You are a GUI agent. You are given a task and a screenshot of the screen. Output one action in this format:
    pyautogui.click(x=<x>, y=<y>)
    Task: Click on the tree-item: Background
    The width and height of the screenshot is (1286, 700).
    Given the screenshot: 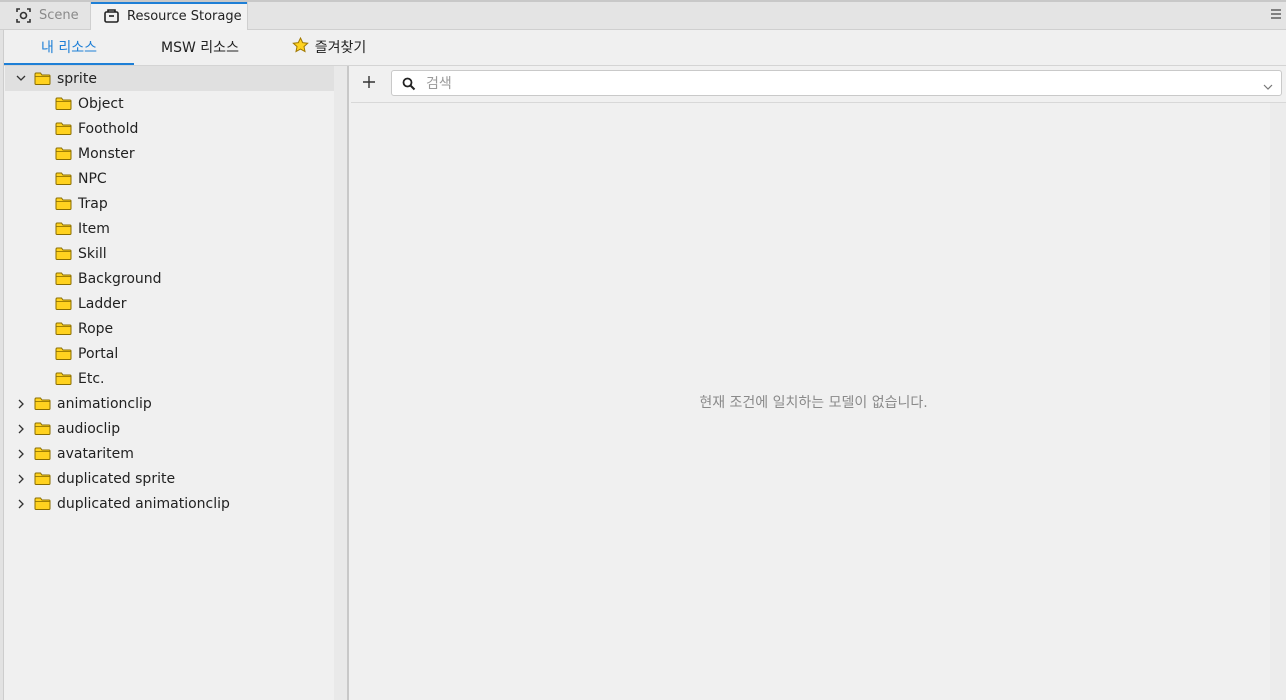 What is the action you would take?
    pyautogui.click(x=169, y=278)
    